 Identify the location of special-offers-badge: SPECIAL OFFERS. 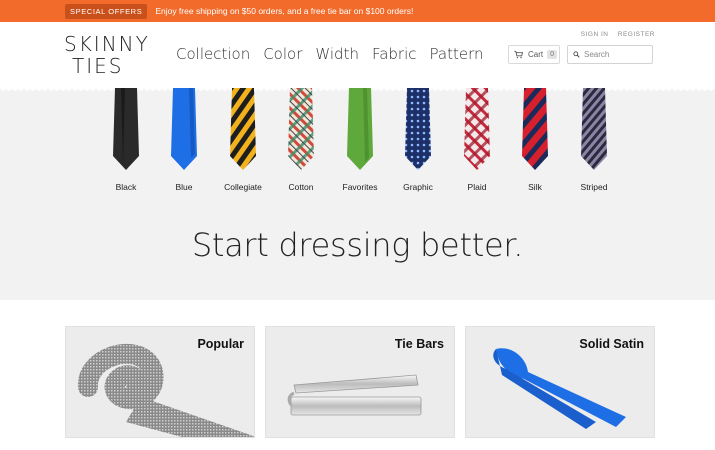
(106, 11).